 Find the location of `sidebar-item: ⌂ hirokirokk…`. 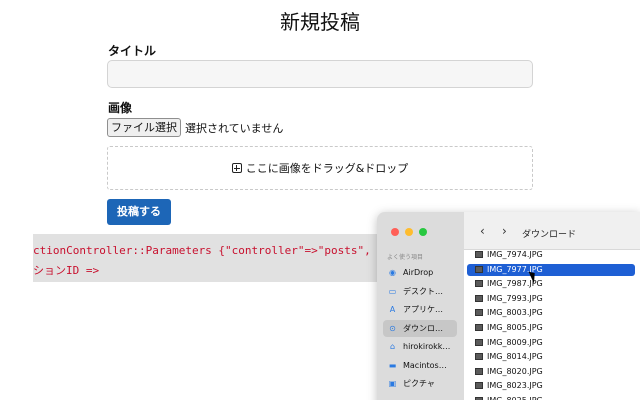

sidebar-item: ⌂ hirokirokk… is located at coordinates (420, 346).